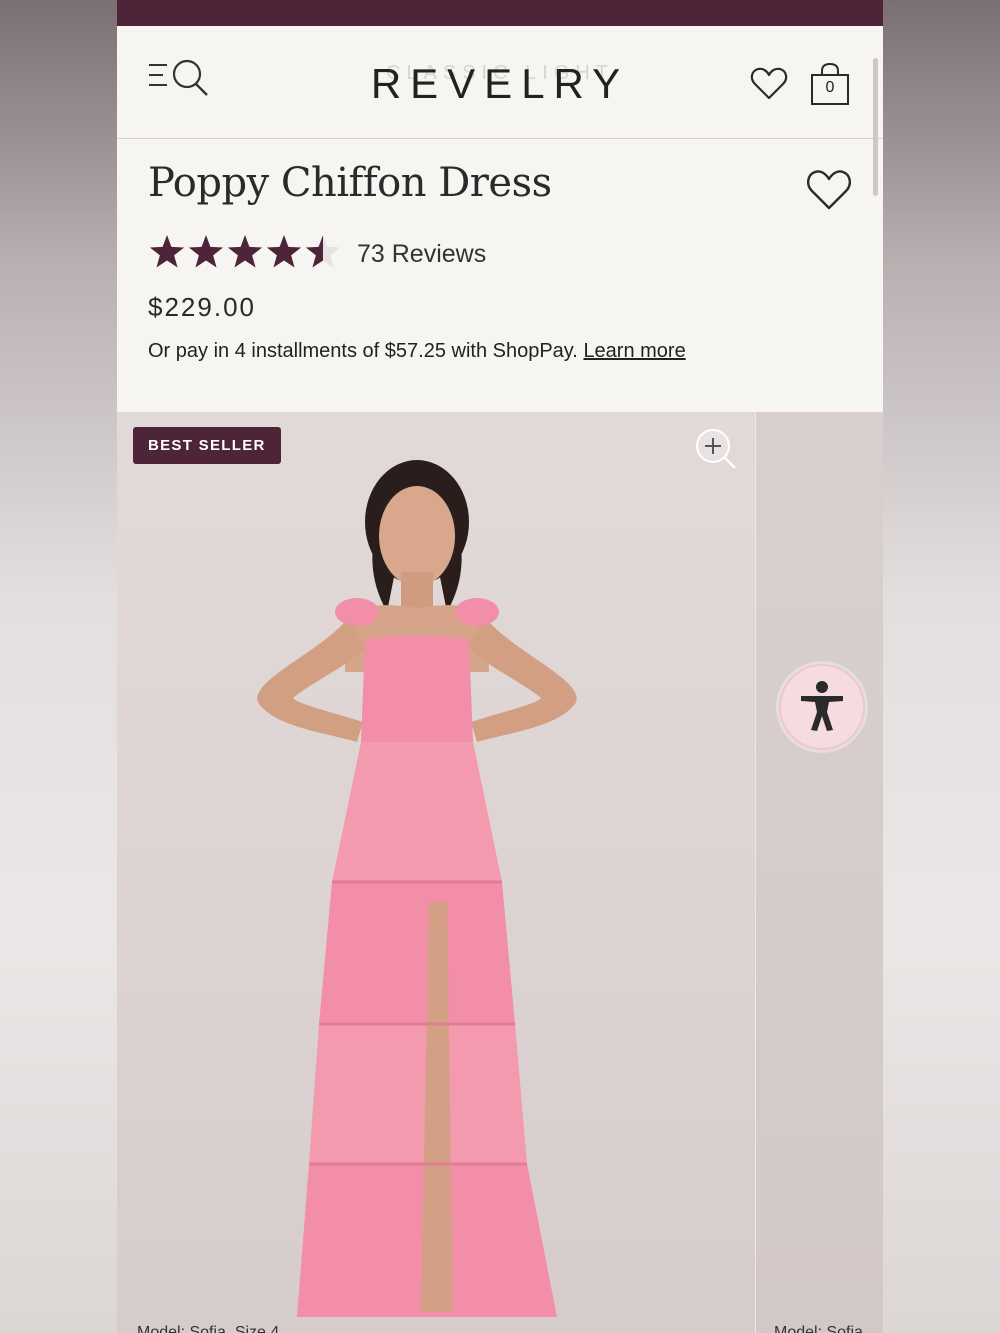  I want to click on star-rating, so click(248, 253).